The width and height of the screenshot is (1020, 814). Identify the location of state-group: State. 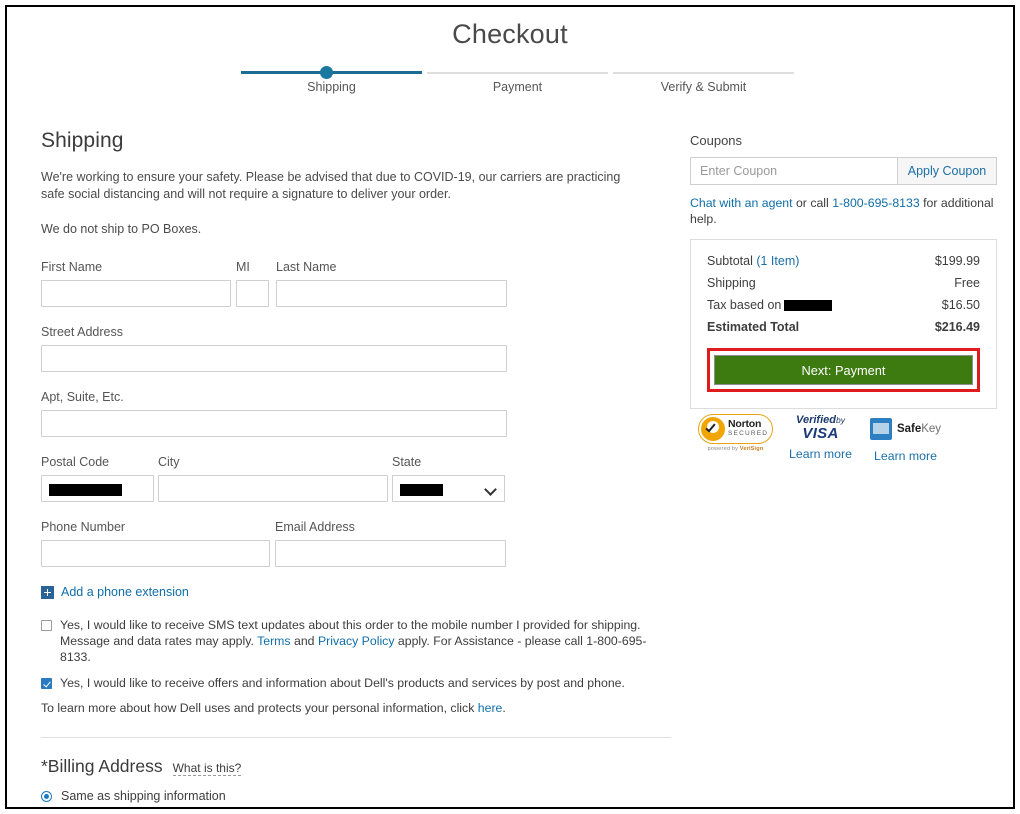
(448, 478).